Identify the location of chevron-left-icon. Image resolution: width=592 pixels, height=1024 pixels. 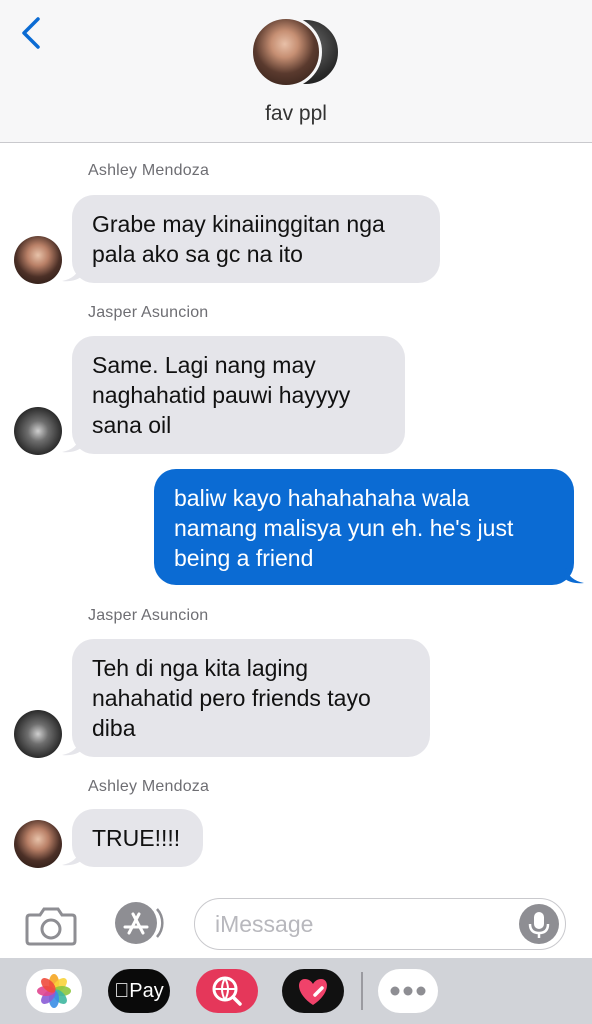
(31, 33).